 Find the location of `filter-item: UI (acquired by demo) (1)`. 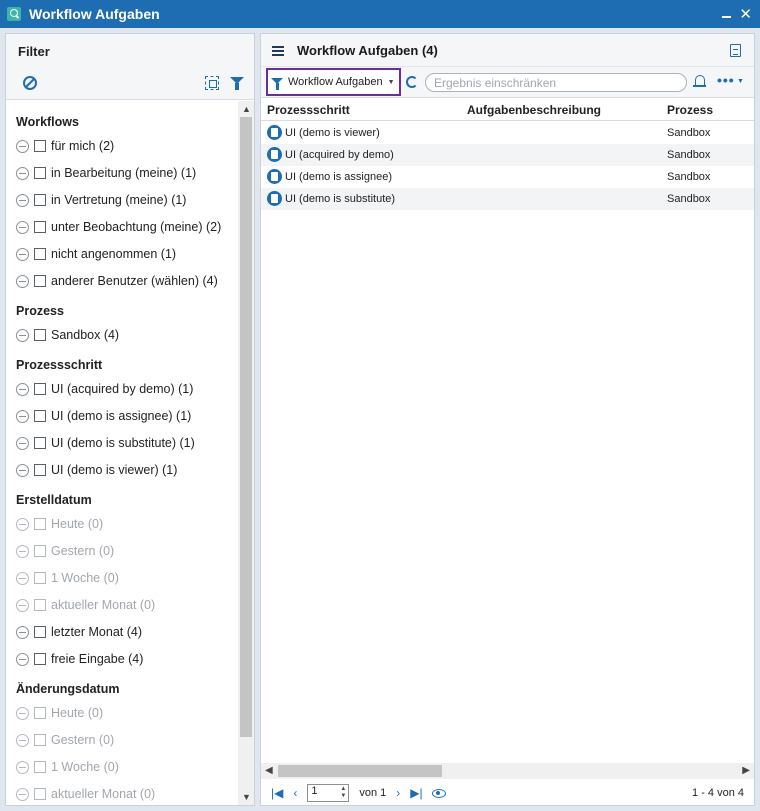

filter-item: UI (acquired by demo) (1) is located at coordinates (104, 389).